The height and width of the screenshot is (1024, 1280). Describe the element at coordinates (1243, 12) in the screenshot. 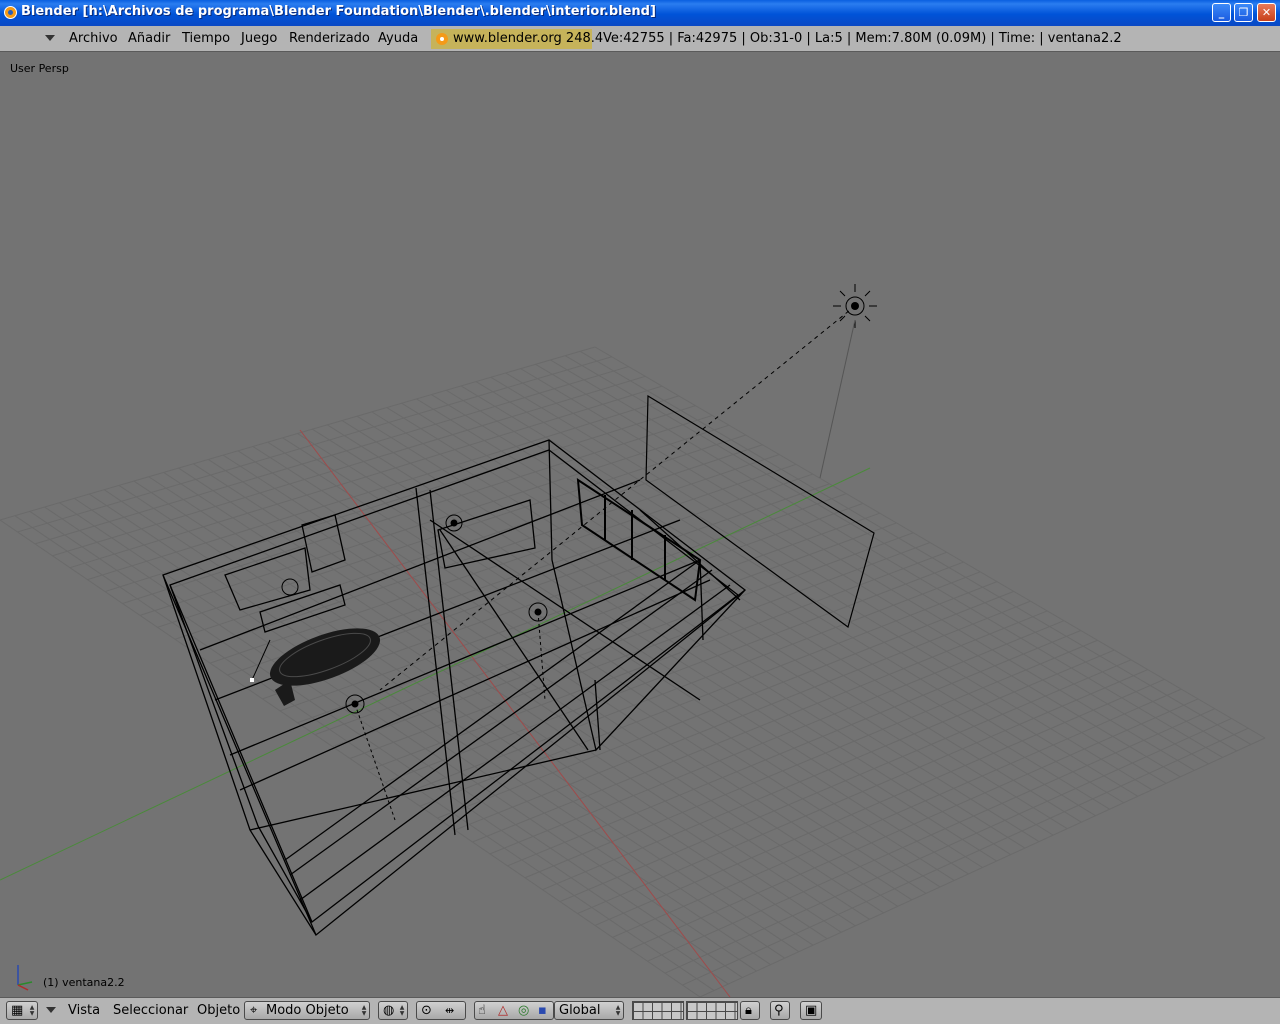

I see `restore-button: ❐` at that location.